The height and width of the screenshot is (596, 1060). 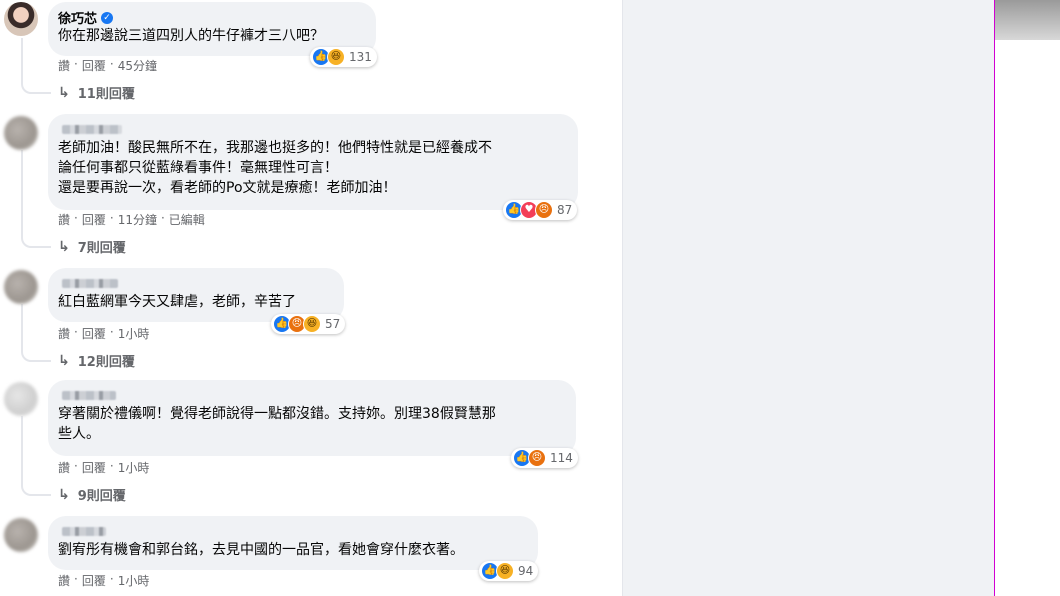 I want to click on reaction-summary: 👍 😠 114, so click(x=544, y=458).